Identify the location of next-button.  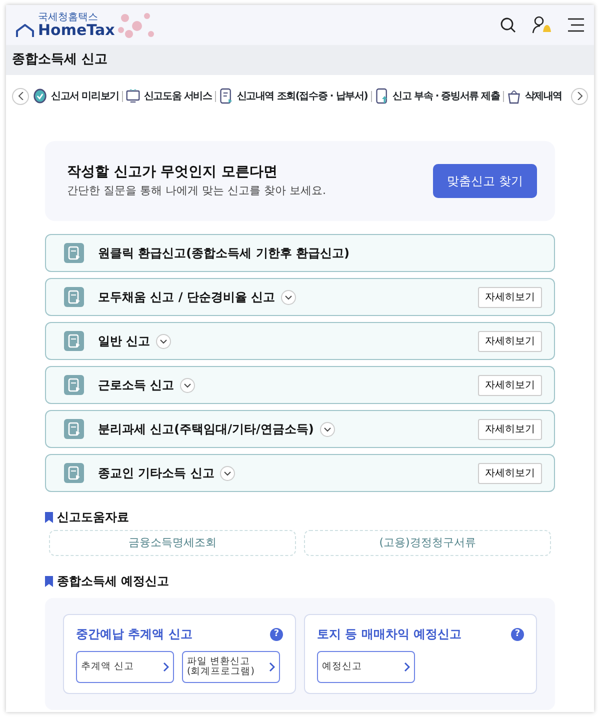
(579, 96).